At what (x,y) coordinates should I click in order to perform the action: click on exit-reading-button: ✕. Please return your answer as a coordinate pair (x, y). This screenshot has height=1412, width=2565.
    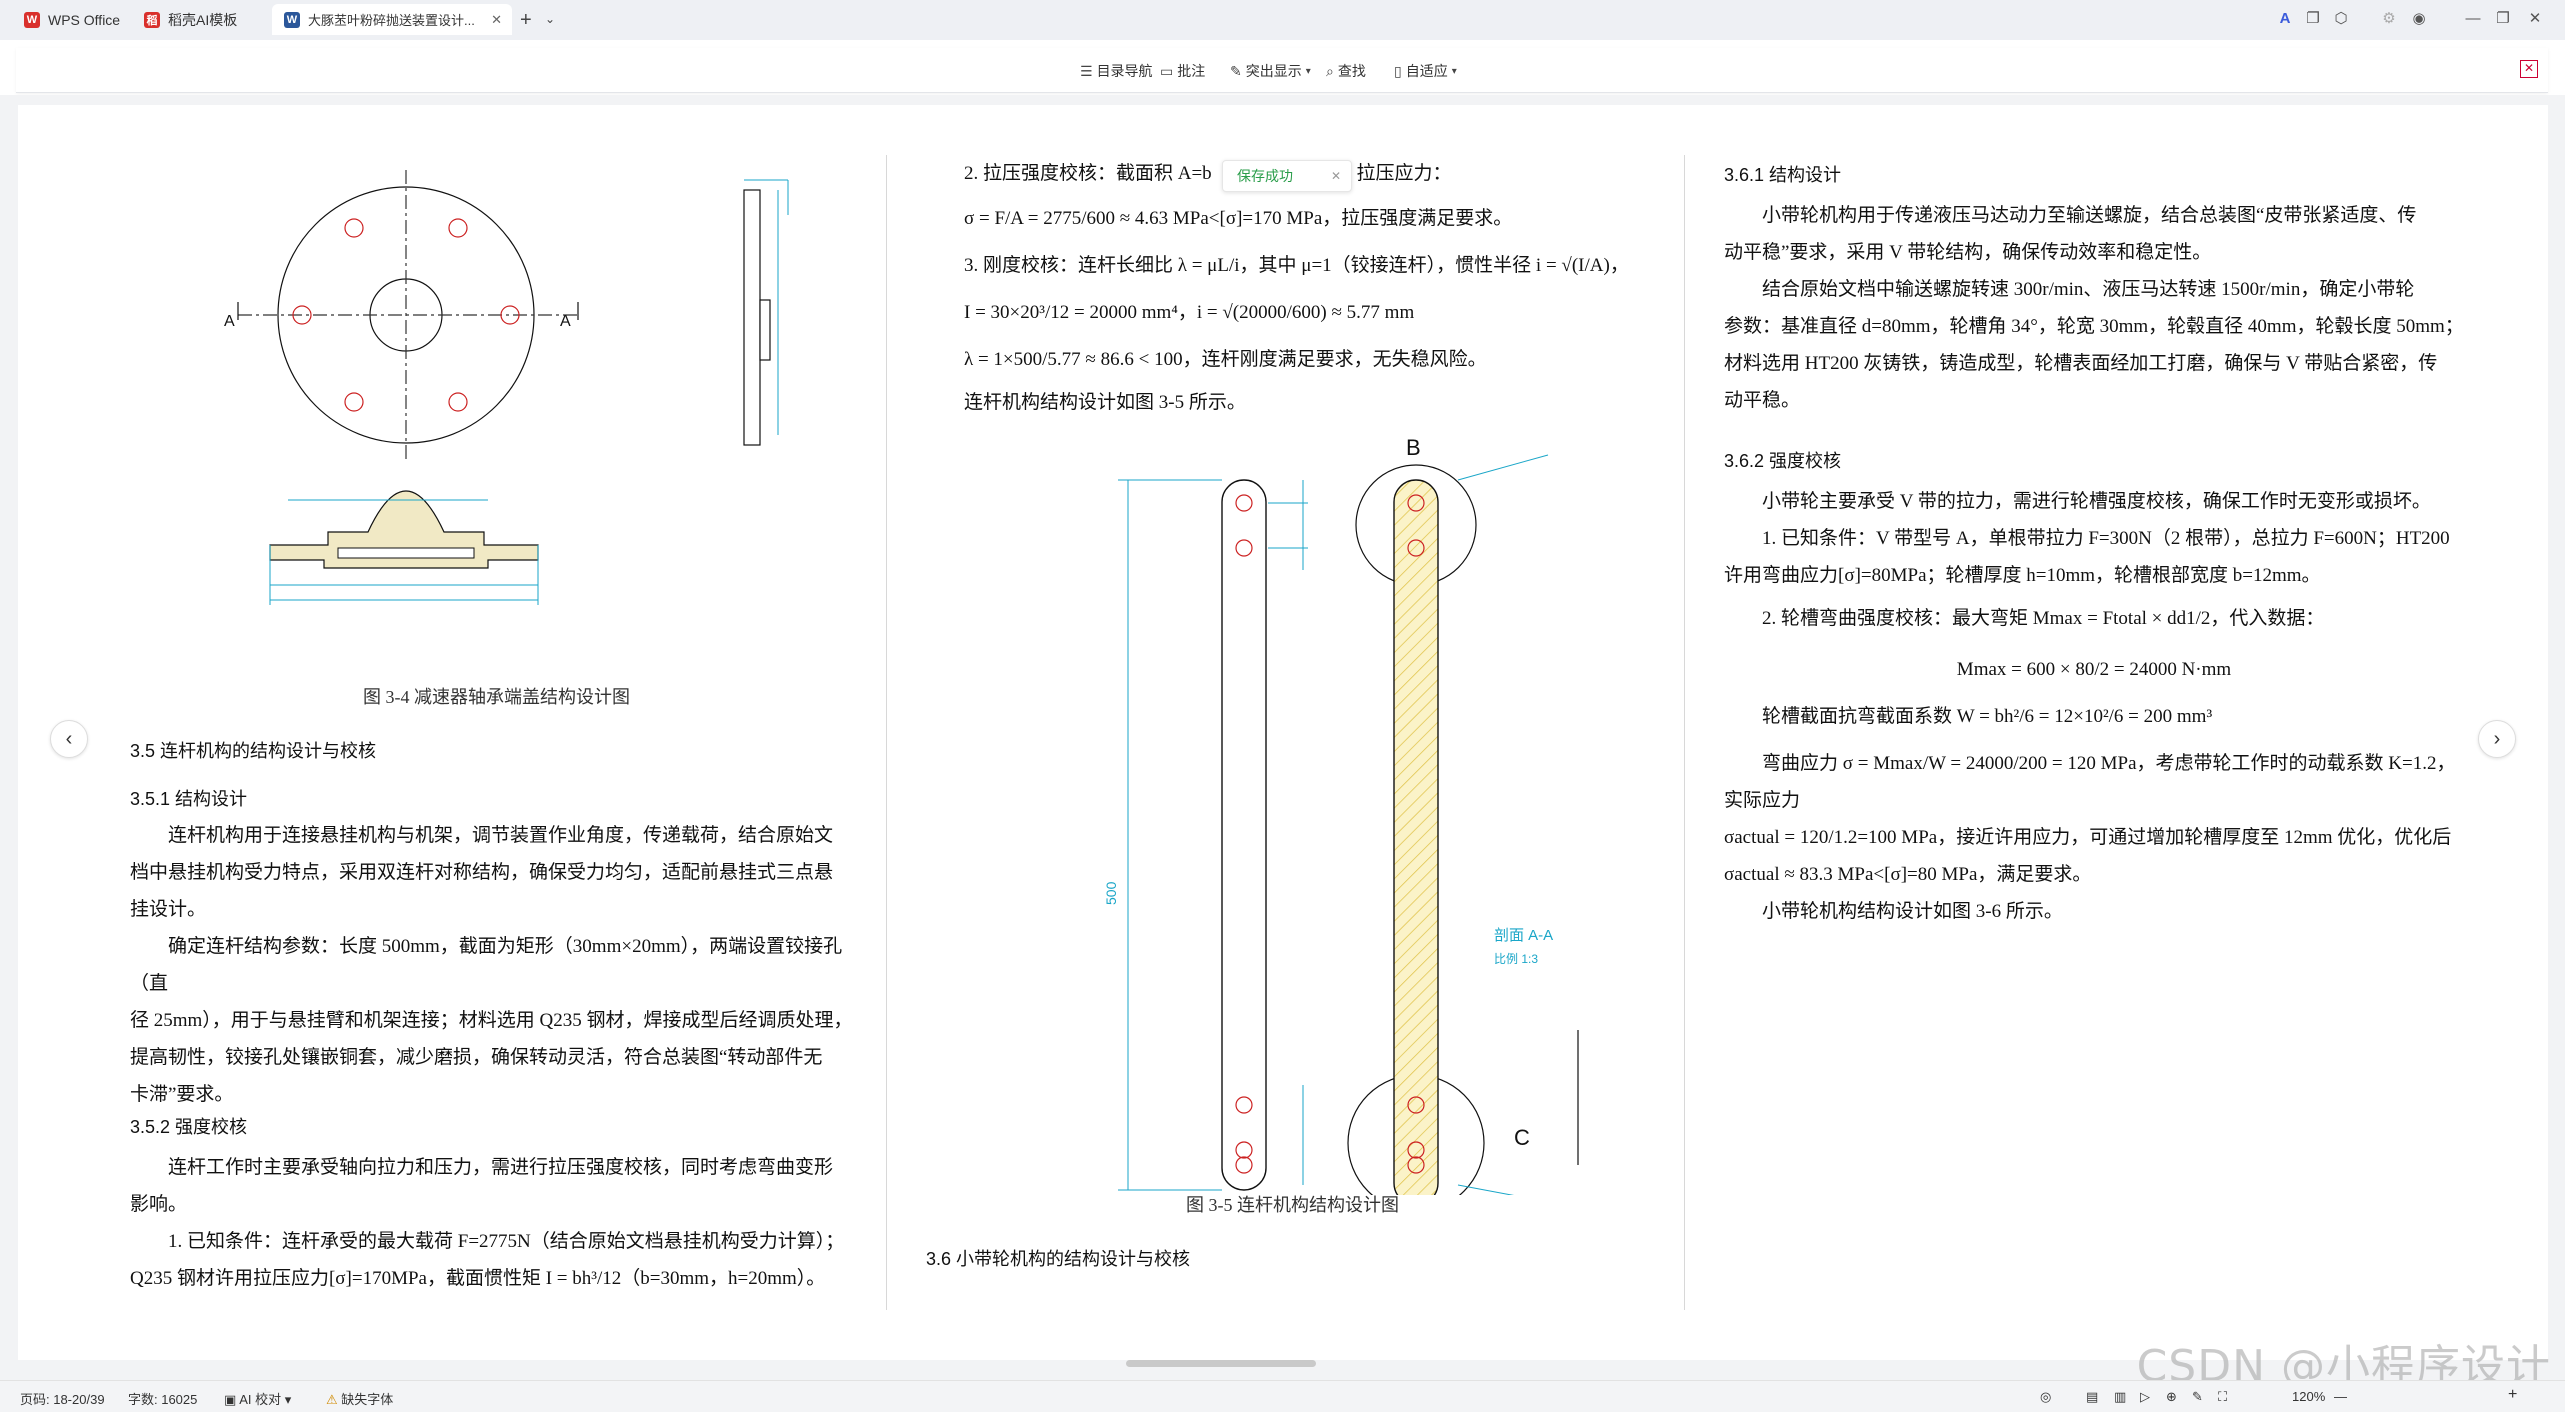
    Looking at the image, I should click on (2529, 69).